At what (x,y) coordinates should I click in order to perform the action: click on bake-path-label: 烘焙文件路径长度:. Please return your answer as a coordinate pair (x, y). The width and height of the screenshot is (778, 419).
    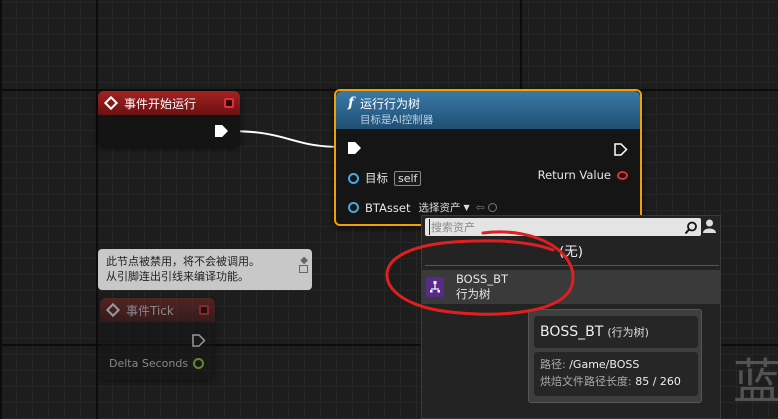
    Looking at the image, I should click on (586, 381).